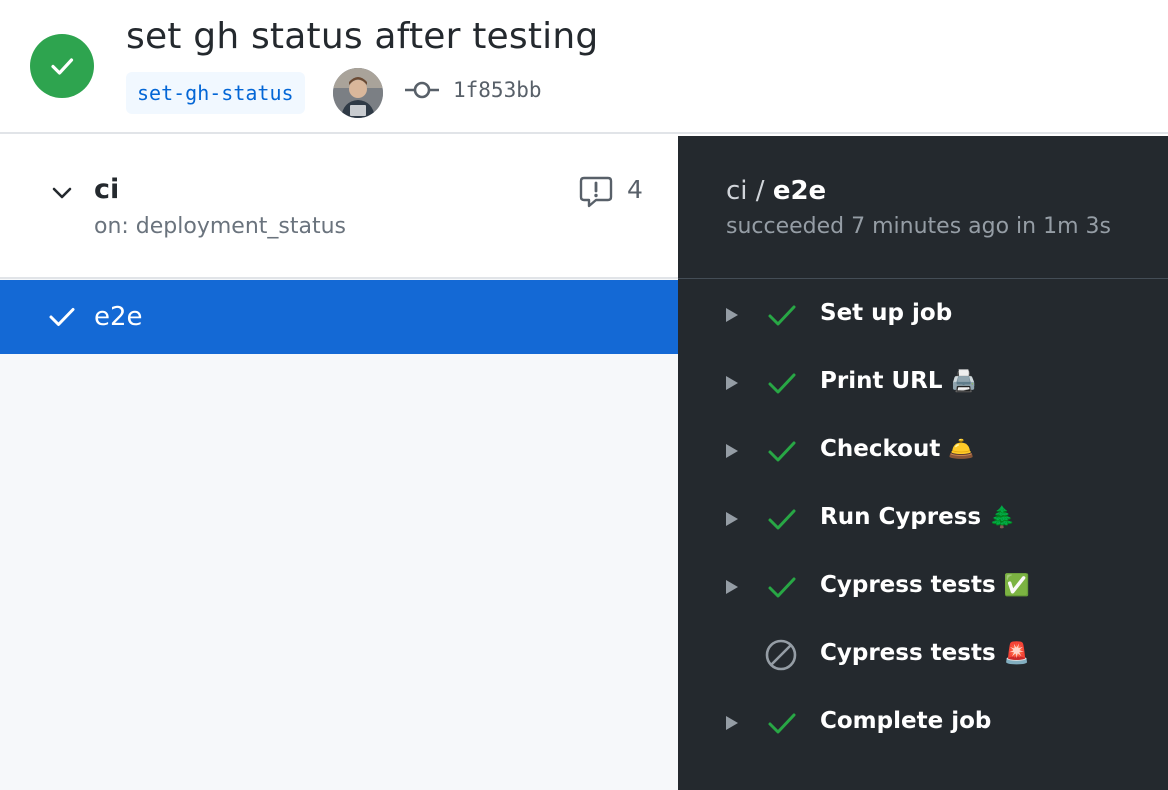 This screenshot has width=1168, height=790. What do you see at coordinates (918, 517) in the screenshot?
I see `step-name: Run Cypress 🌲` at bounding box center [918, 517].